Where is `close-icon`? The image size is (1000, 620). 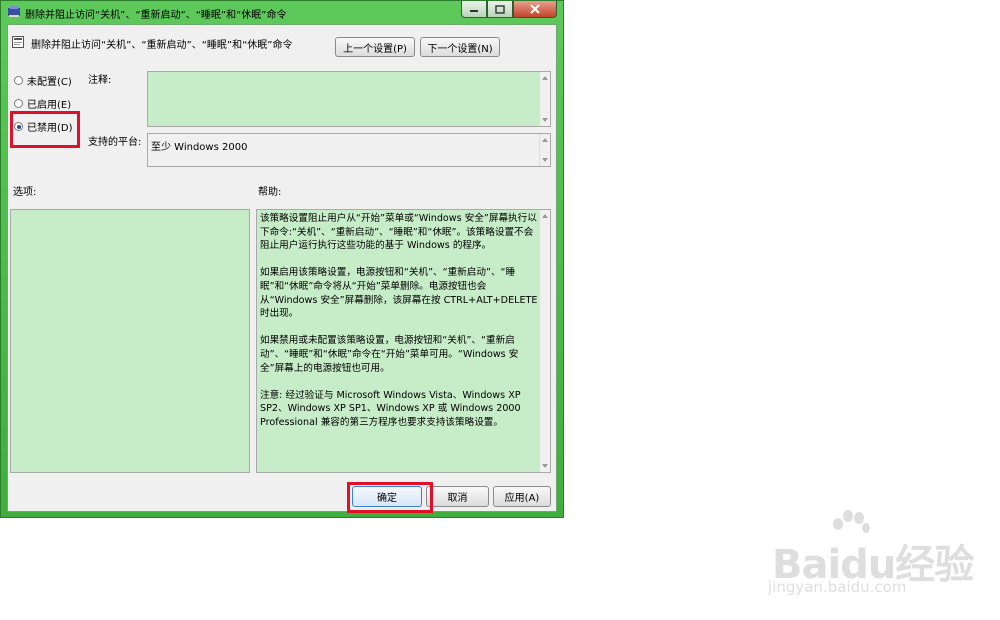
close-icon is located at coordinates (535, 9).